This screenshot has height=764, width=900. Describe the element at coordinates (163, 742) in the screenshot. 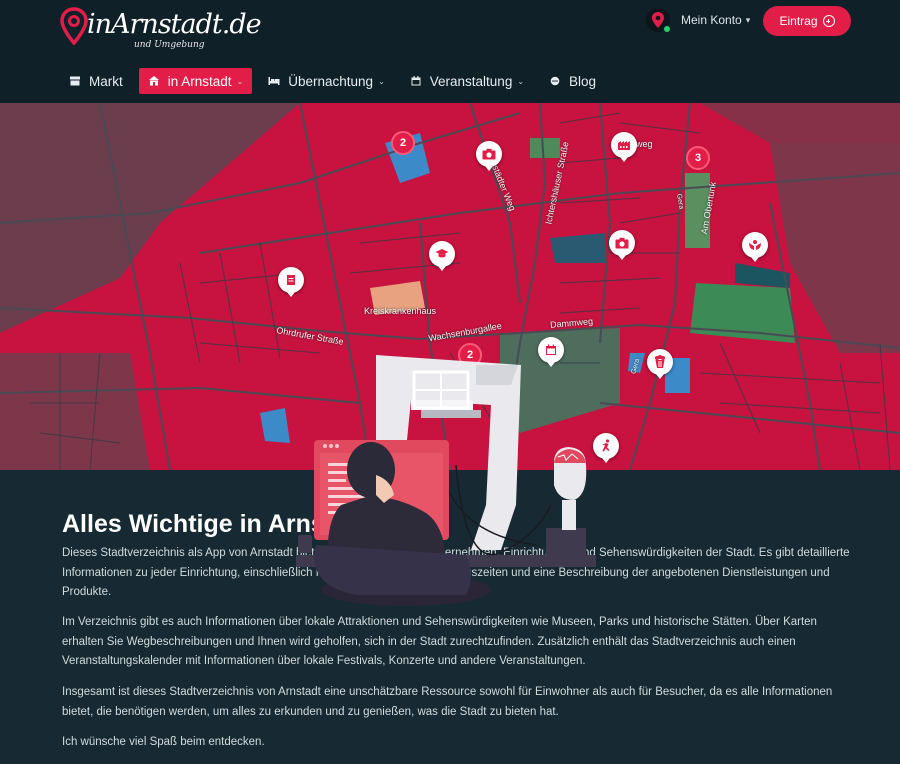

I see `intro-paragraph: Ich wünsche viel Spaß beim entdecken.` at that location.